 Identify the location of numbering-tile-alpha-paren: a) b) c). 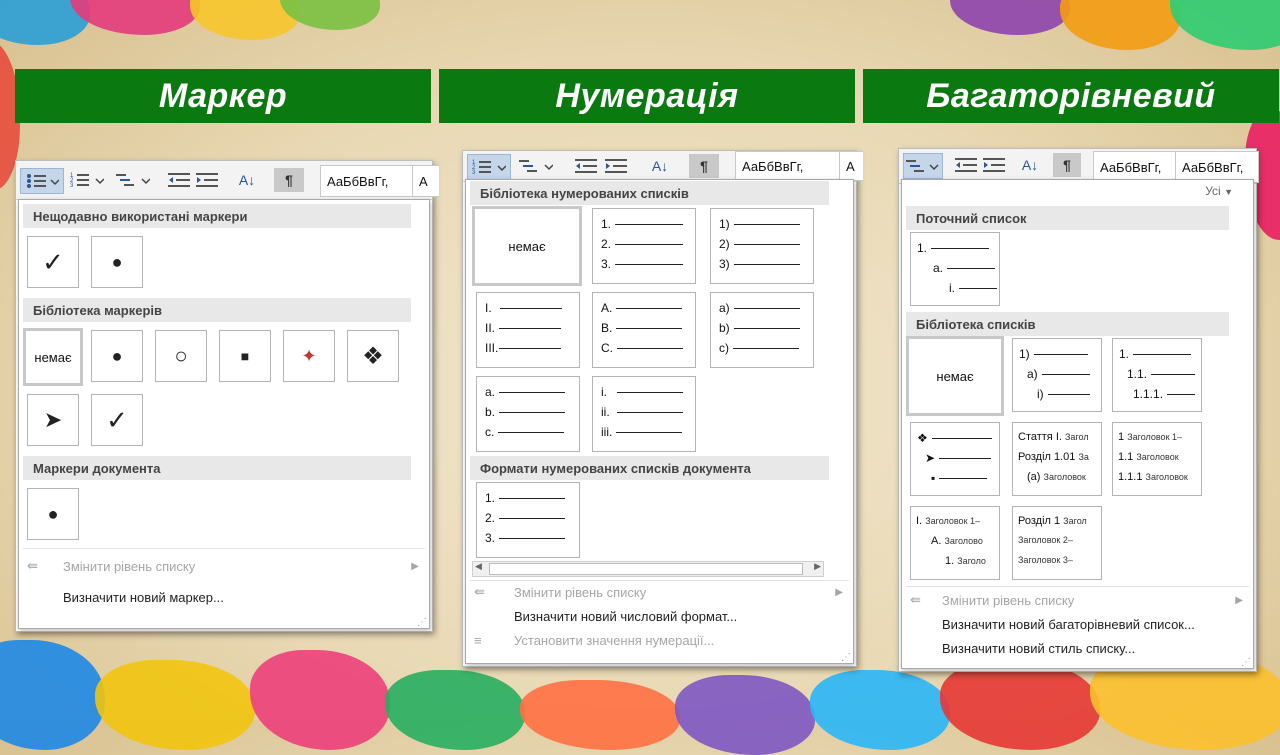
(762, 330).